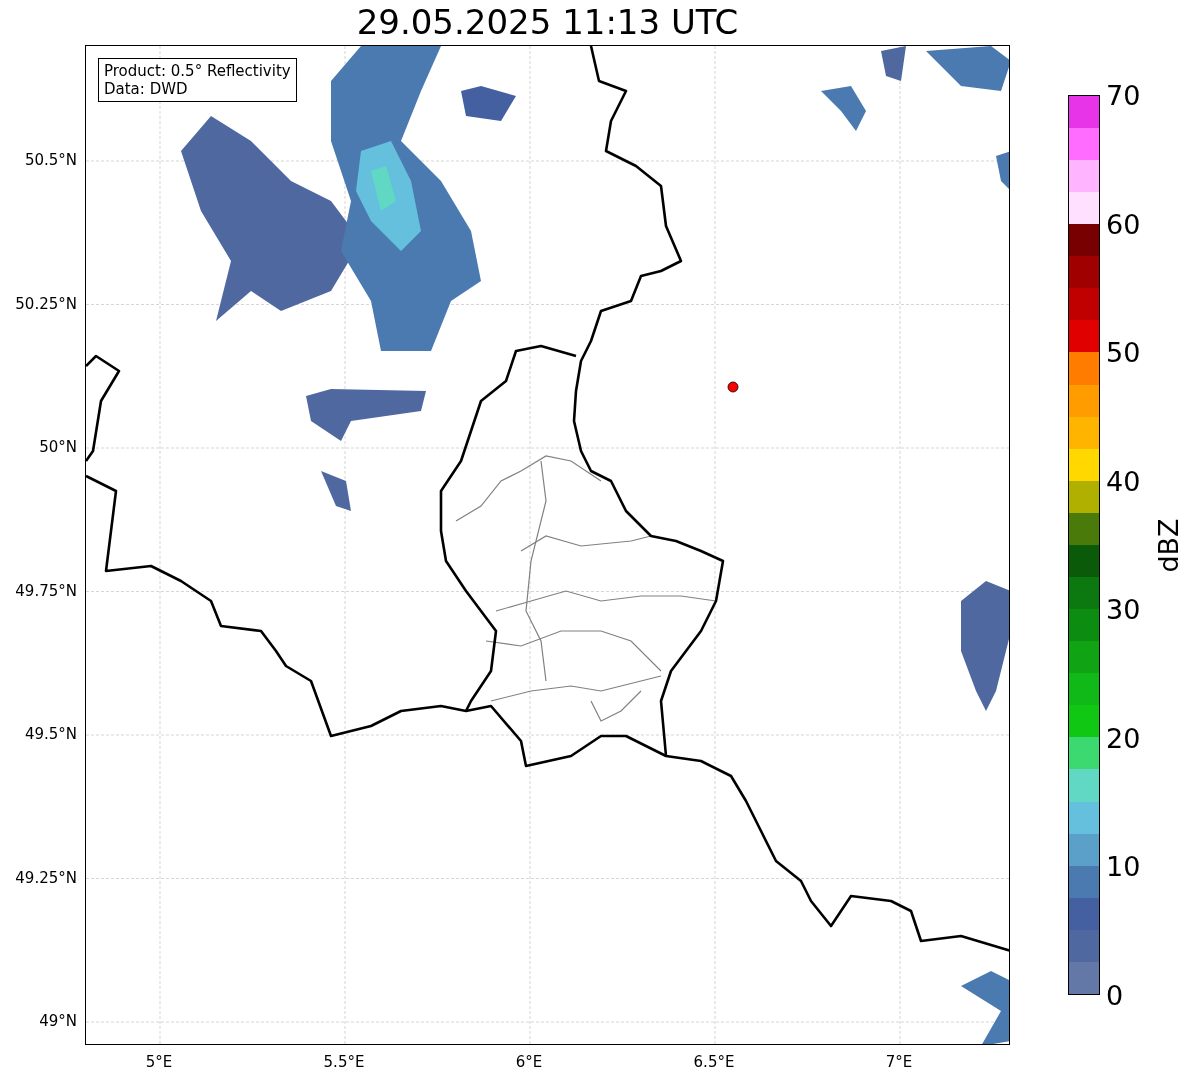 The image size is (1202, 1081). Describe the element at coordinates (46, 877) in the screenshot. I see `latitude-label: 49.25°N` at that location.